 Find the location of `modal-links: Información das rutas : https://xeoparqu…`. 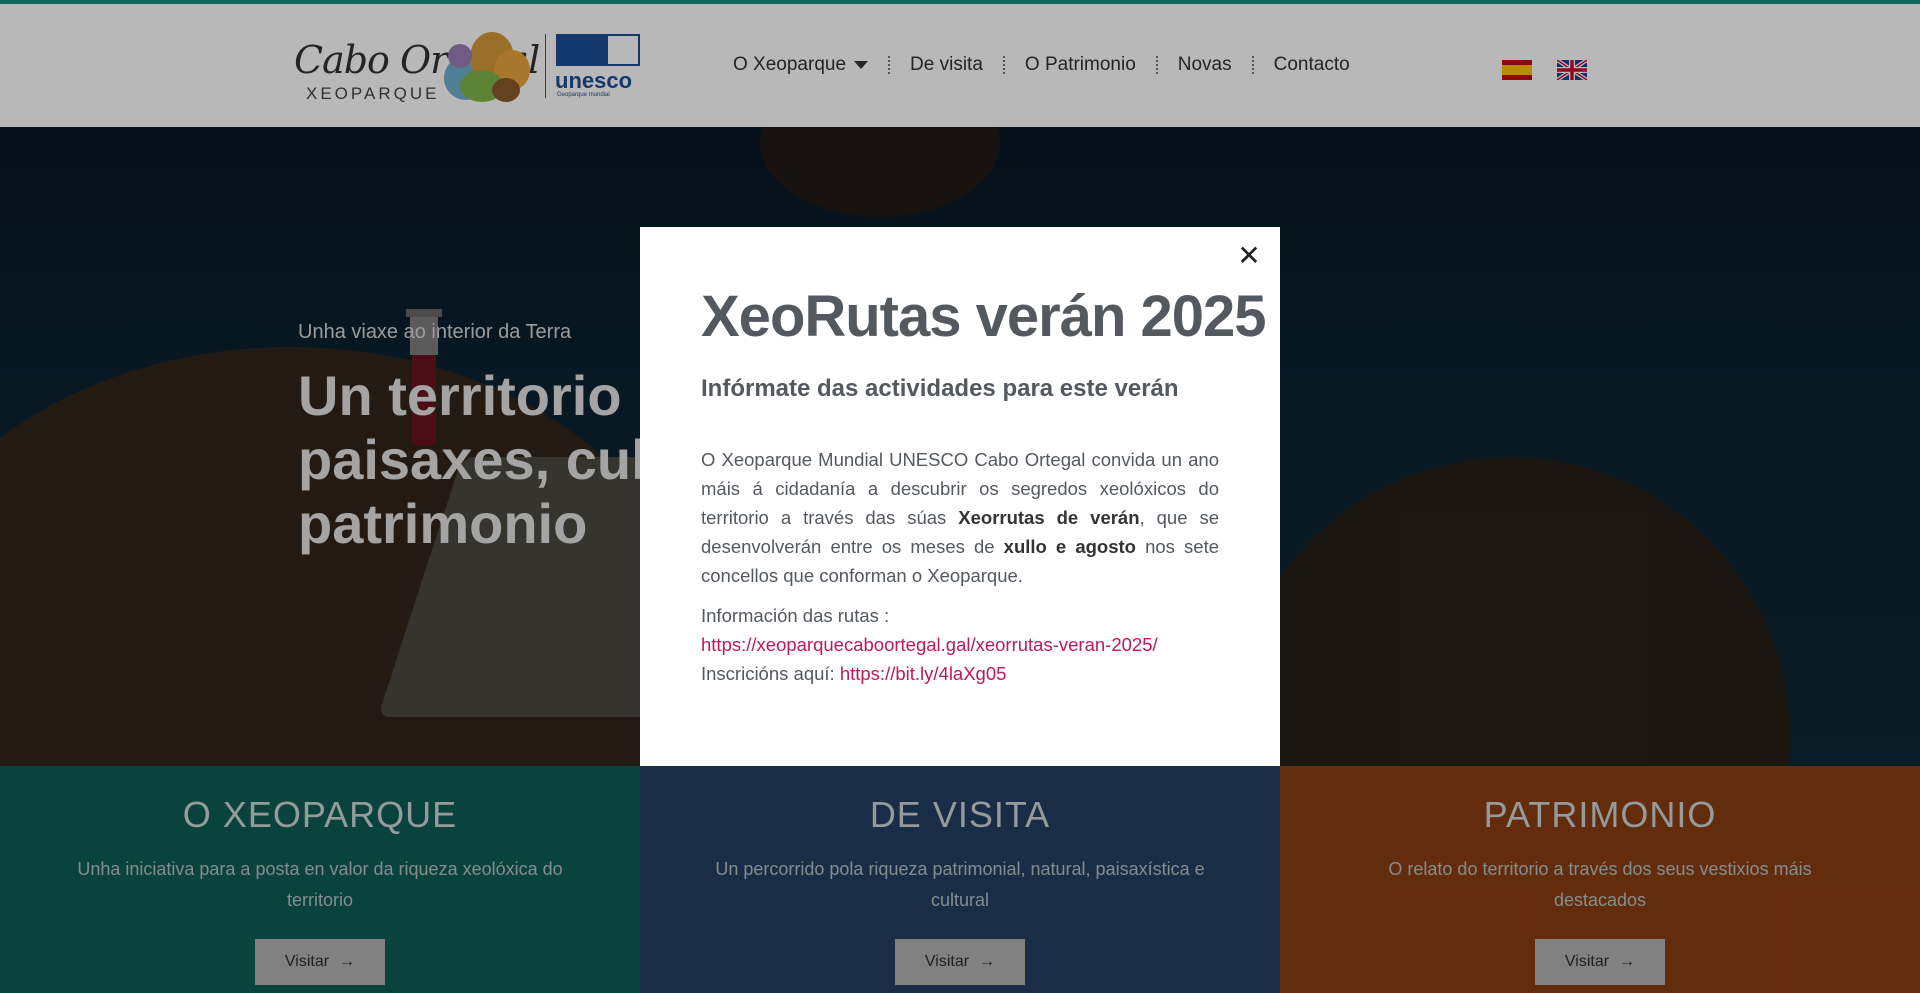

modal-links: Información das rutas : https://xeoparqu… is located at coordinates (960, 644).